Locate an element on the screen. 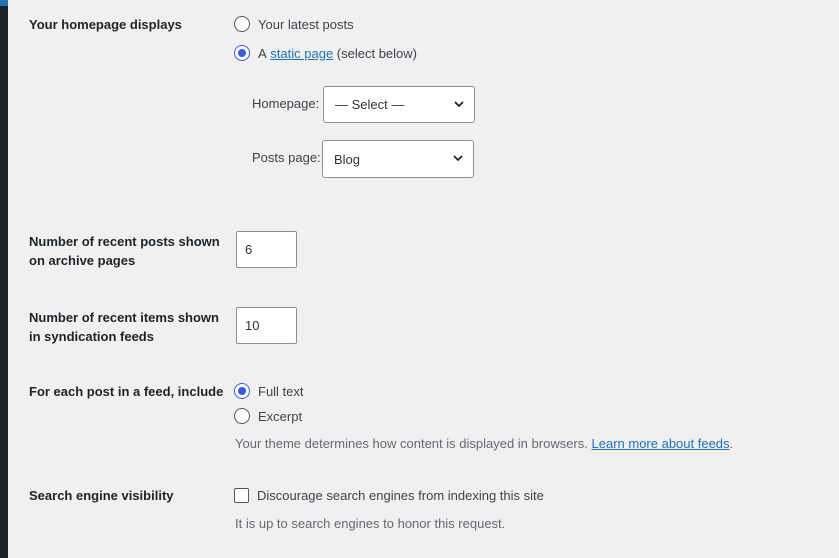 This screenshot has width=839, height=558. latest-posts-option: Your latest posts is located at coordinates (294, 24).